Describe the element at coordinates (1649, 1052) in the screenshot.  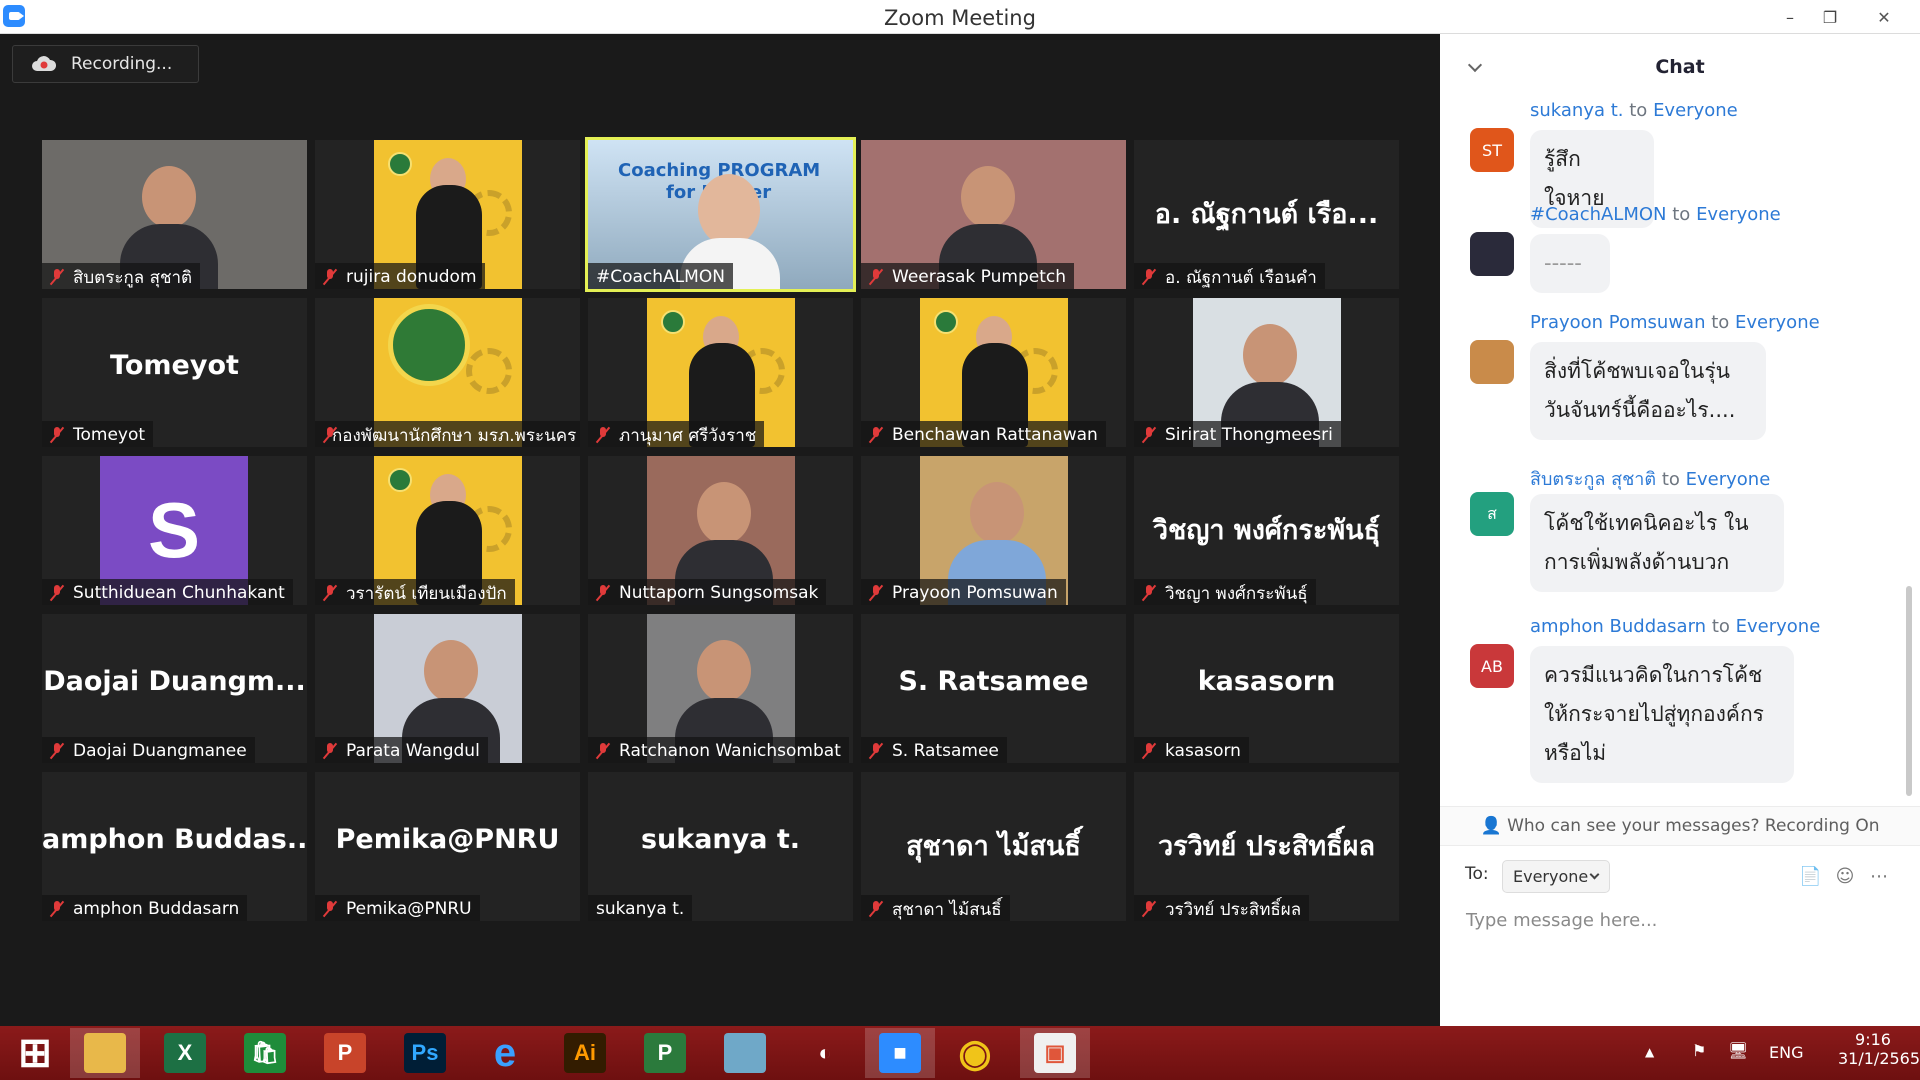
I see `tray-arrow-icon: ▲` at that location.